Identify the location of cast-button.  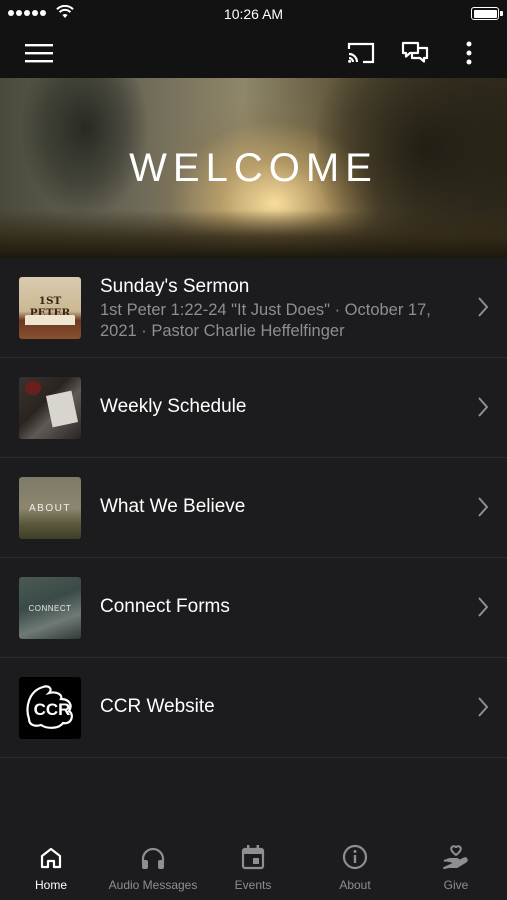
(361, 53).